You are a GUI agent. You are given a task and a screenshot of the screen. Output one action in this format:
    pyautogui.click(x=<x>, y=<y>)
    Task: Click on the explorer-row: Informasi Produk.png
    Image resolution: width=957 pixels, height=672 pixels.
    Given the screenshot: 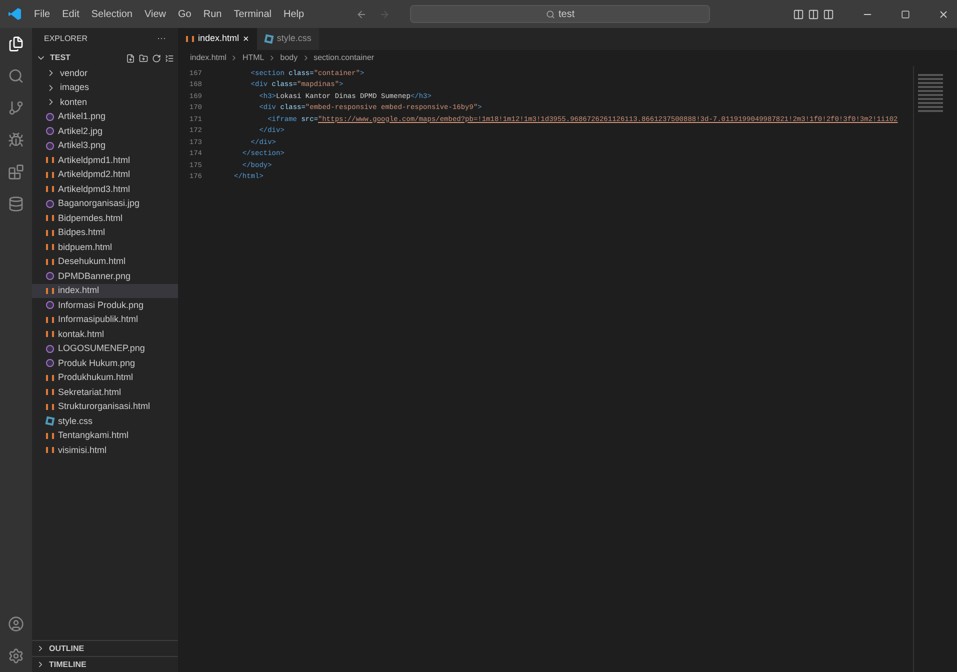 What is the action you would take?
    pyautogui.click(x=105, y=305)
    